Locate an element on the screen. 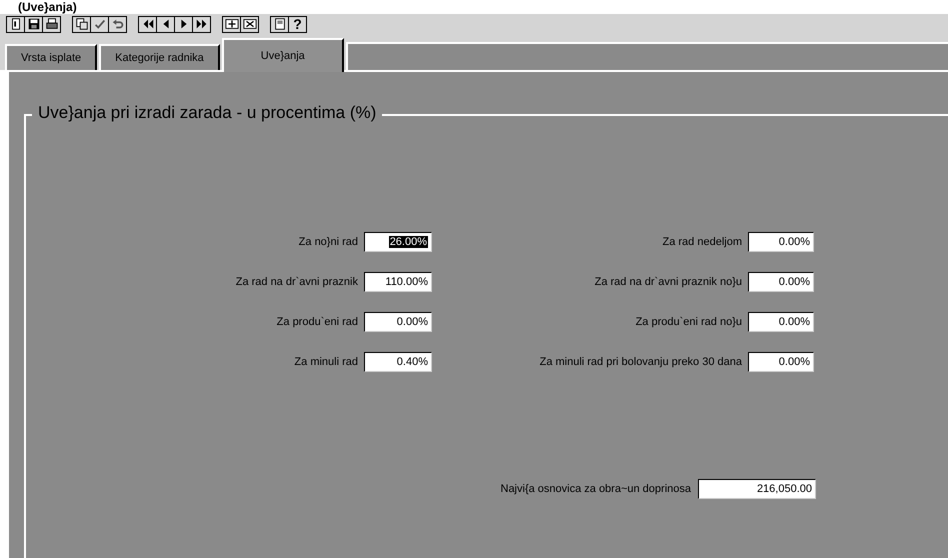  field-label: Za rad na dr`avni praznik no}u is located at coordinates (668, 282).